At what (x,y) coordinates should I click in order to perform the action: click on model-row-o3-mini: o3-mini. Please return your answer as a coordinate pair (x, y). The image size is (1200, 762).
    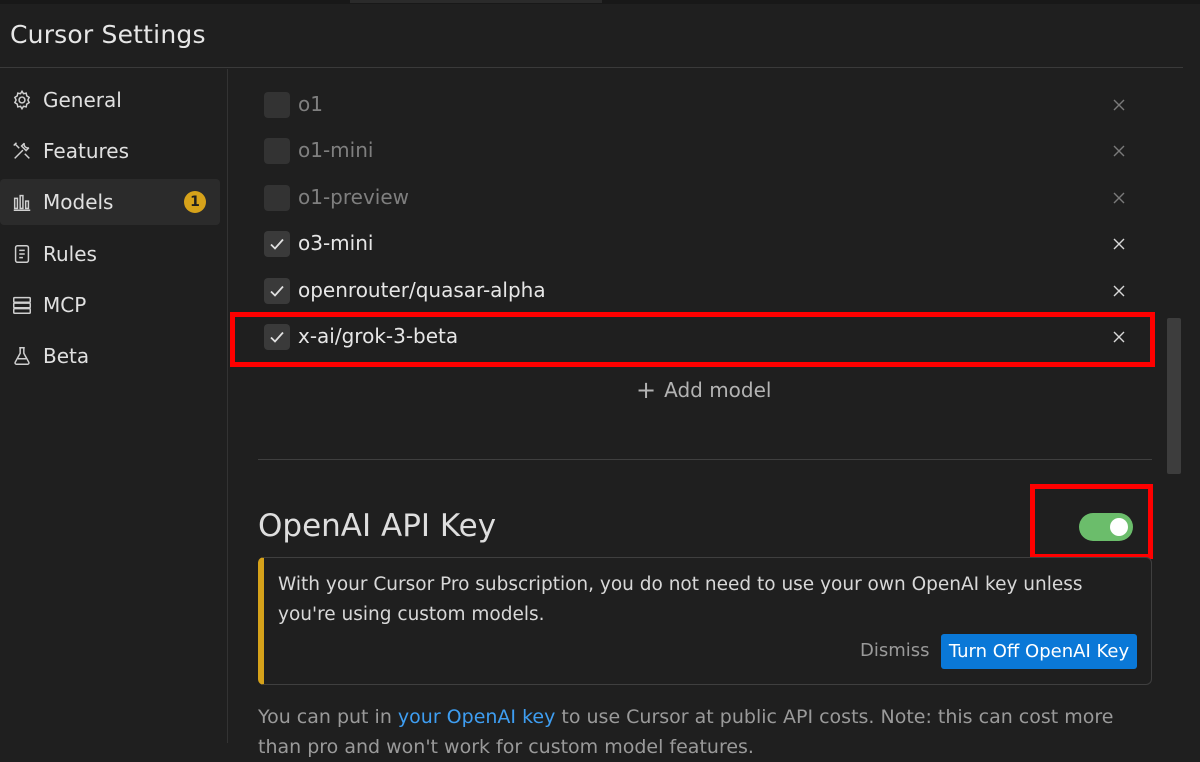
    Looking at the image, I should click on (699, 245).